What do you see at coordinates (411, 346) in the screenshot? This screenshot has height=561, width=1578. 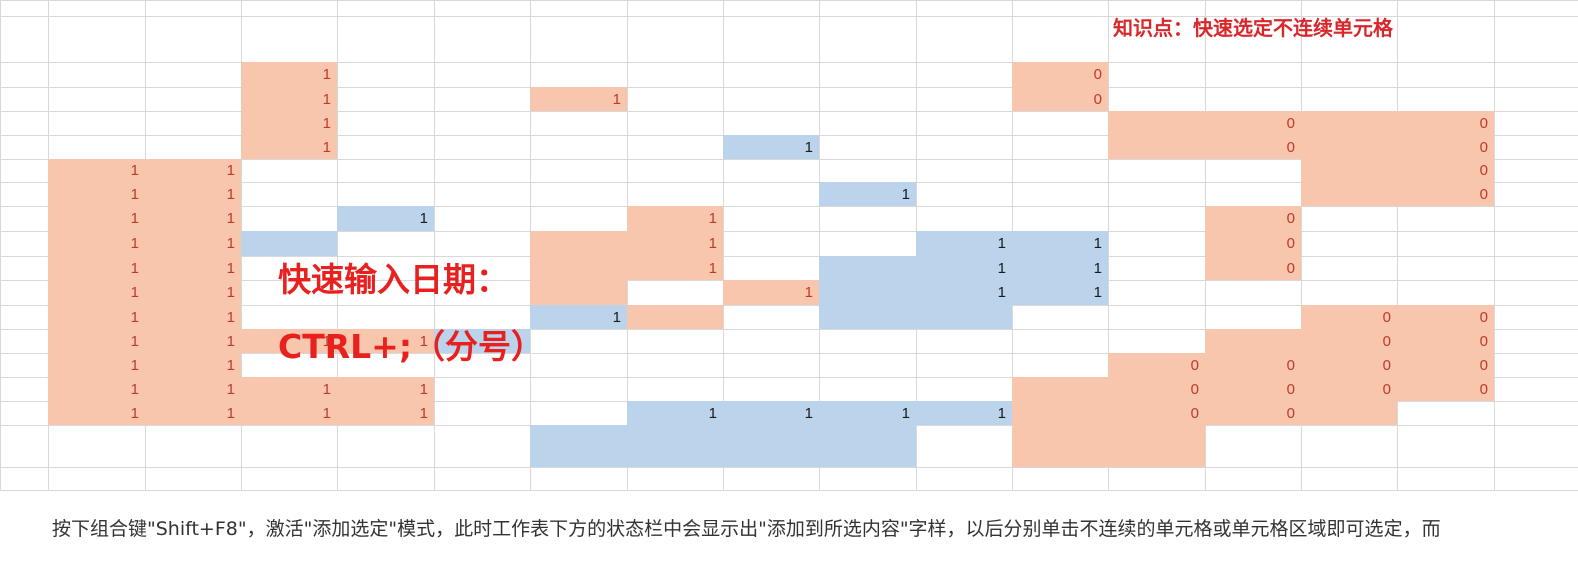 I see `overlay-title-line2: CTRL+;（分号）` at bounding box center [411, 346].